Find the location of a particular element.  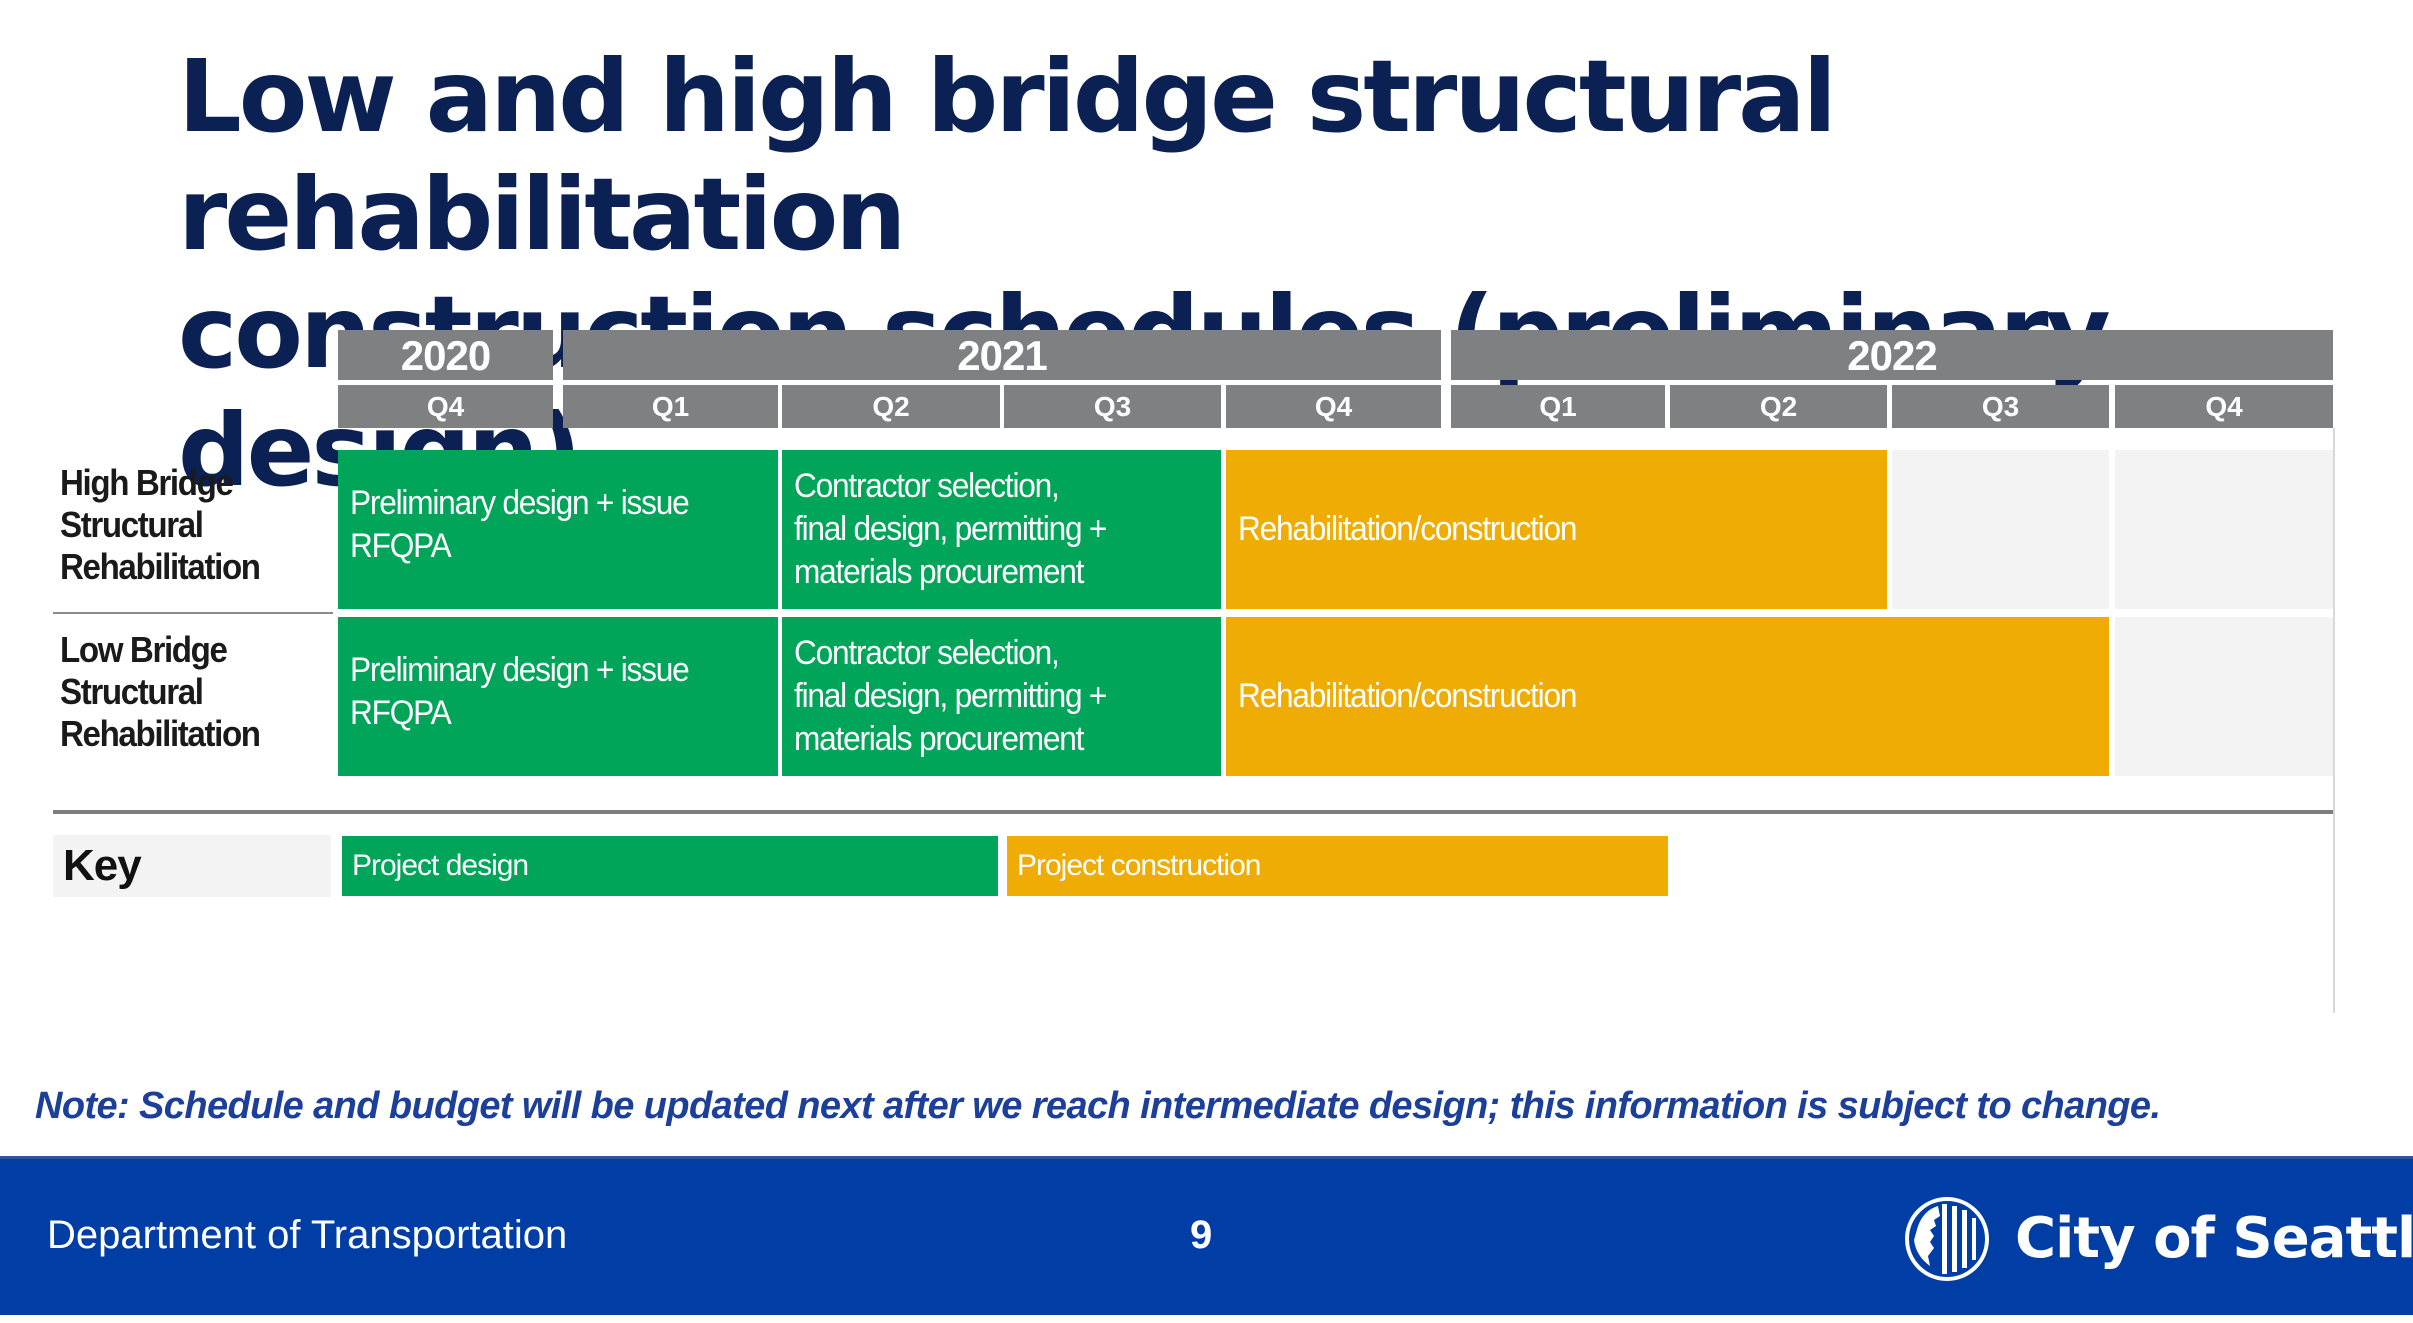

footer-department: Department of Transportation is located at coordinates (307, 1235).